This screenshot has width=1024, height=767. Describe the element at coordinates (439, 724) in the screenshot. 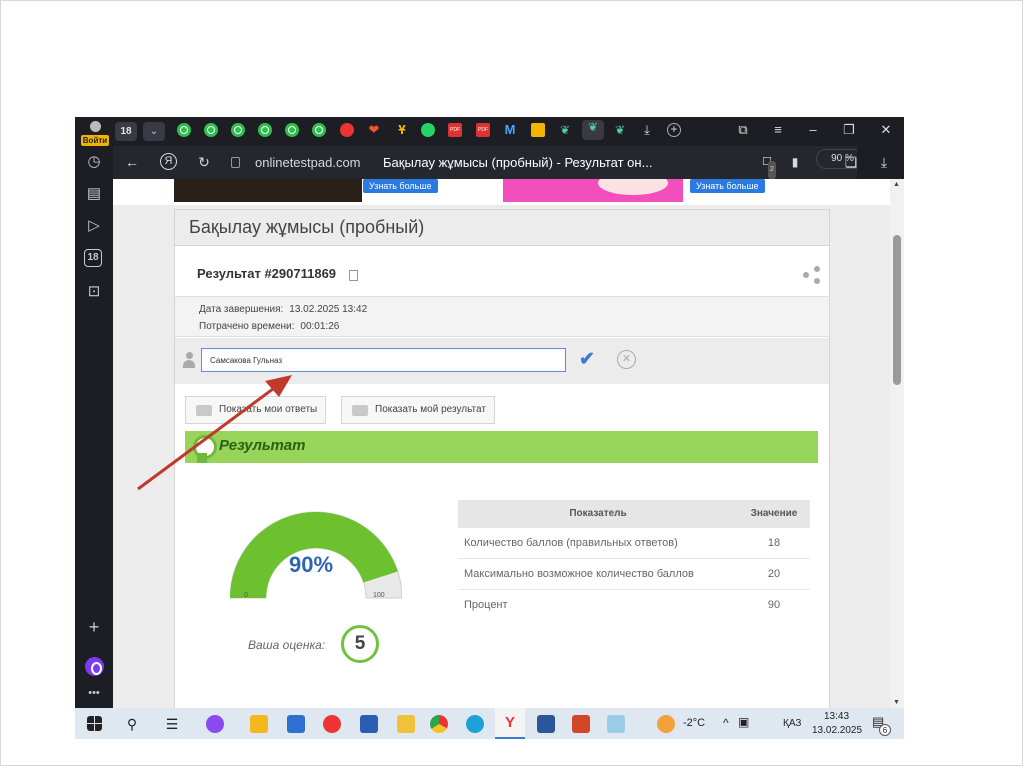

I see `chrome-icon` at that location.